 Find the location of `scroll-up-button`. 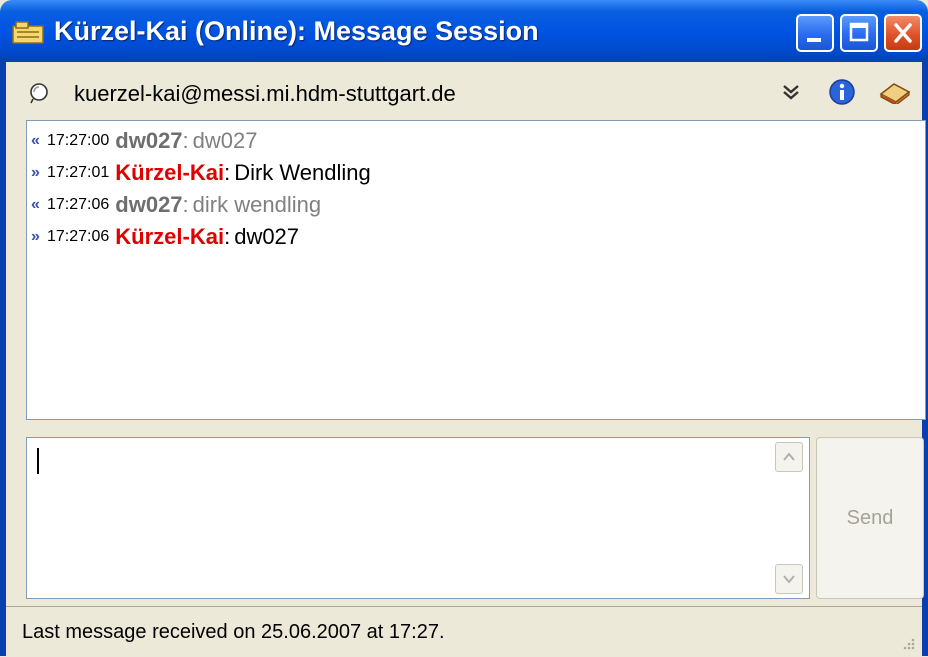

scroll-up-button is located at coordinates (789, 457).